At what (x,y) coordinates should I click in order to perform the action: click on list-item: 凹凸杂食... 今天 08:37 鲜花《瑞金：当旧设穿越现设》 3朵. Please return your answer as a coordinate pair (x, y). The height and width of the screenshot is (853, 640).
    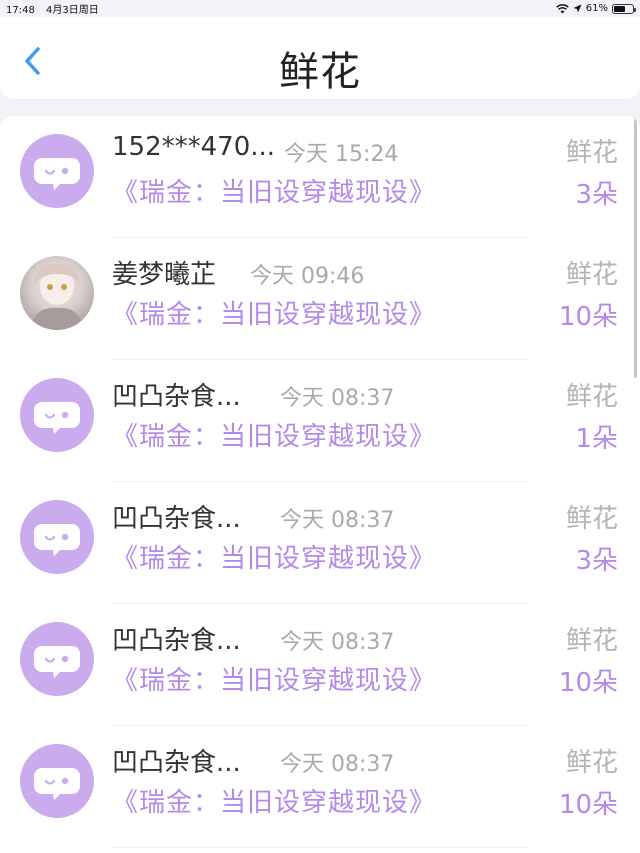
    Looking at the image, I should click on (320, 543).